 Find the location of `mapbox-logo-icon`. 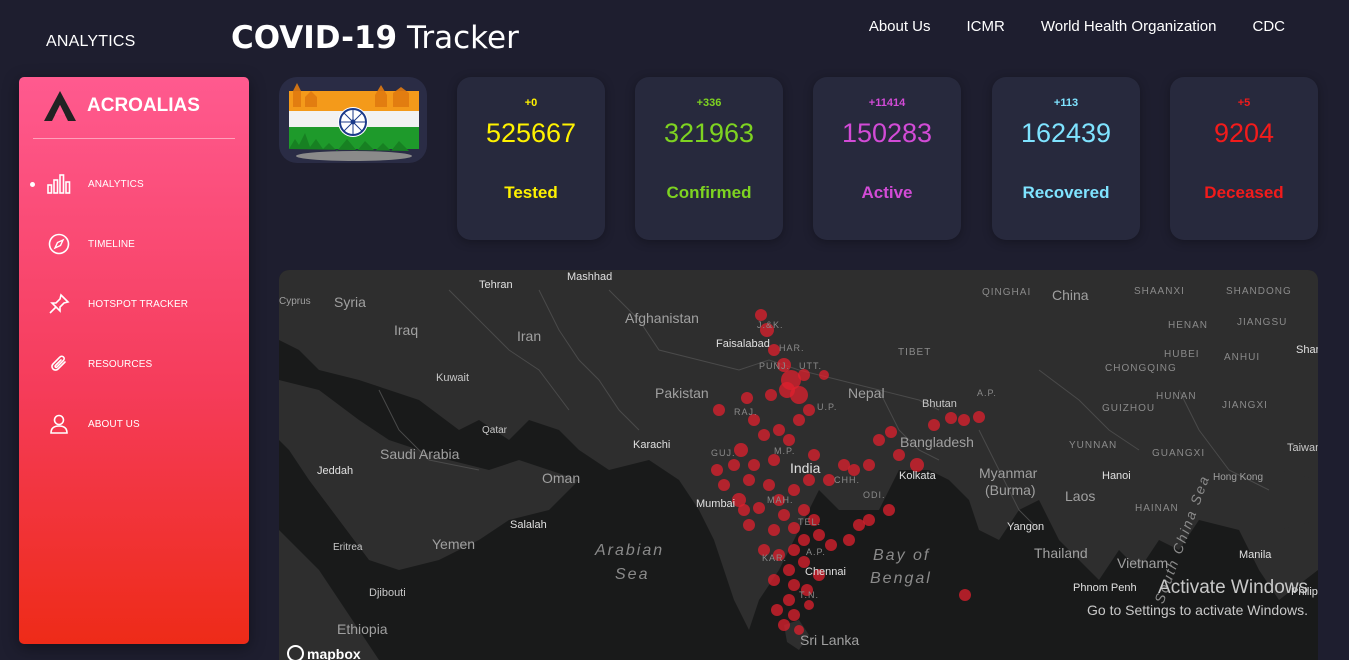

mapbox-logo-icon is located at coordinates (295, 652).